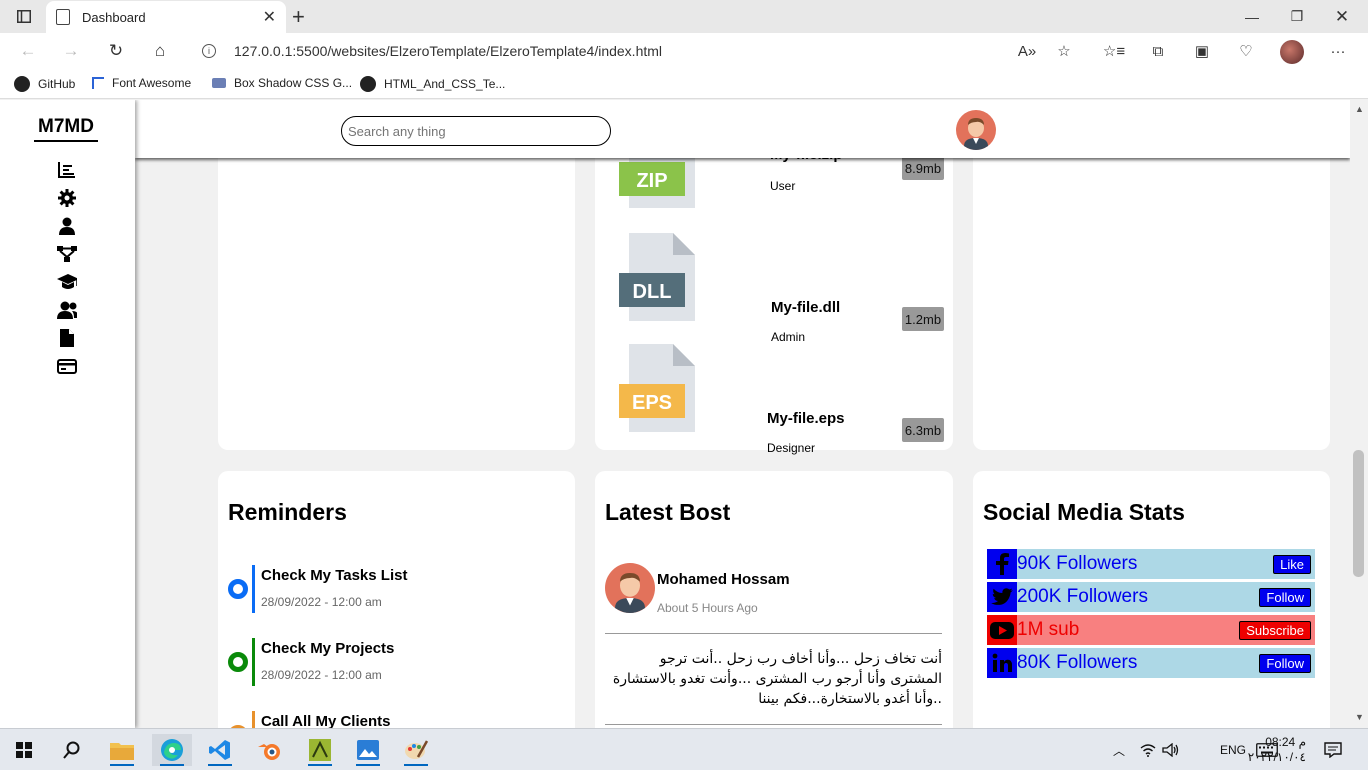 Image resolution: width=1368 pixels, height=770 pixels. What do you see at coordinates (67, 282) in the screenshot?
I see `graduation-cap-icon` at bounding box center [67, 282].